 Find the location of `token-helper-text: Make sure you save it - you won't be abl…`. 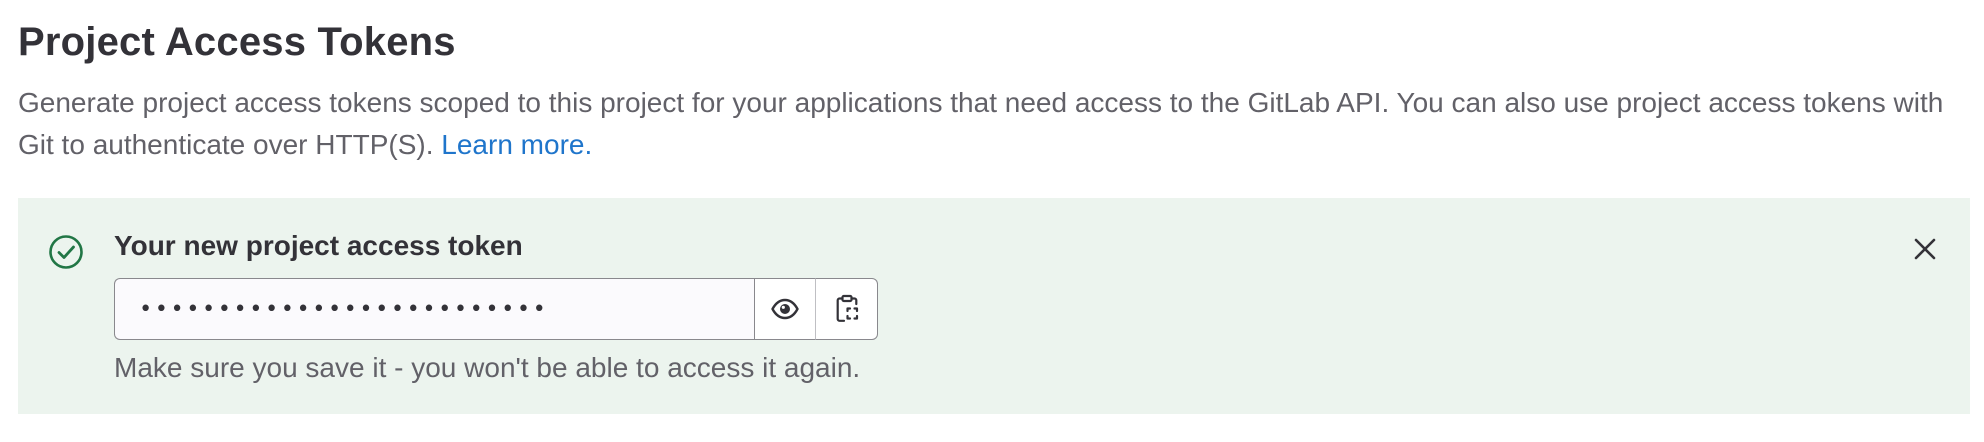

token-helper-text: Make sure you save it - you won't be abl… is located at coordinates (487, 367).